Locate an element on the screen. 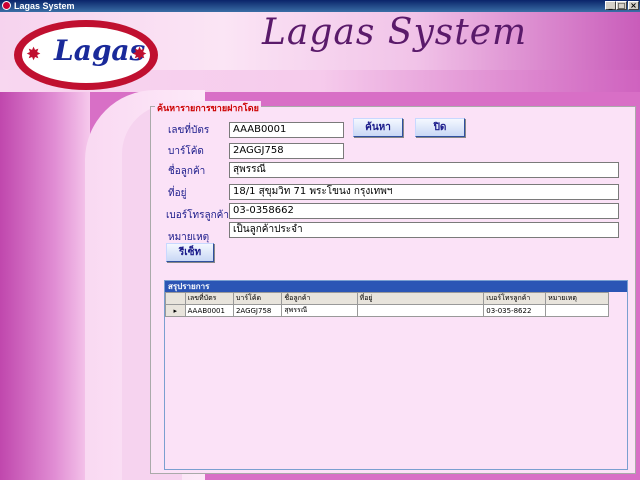 Image resolution: width=640 pixels, height=480 pixels. table-row: ▸ AAAB0001 2AGGJ758 สุพรรณี 03-035-8622 is located at coordinates (387, 310).